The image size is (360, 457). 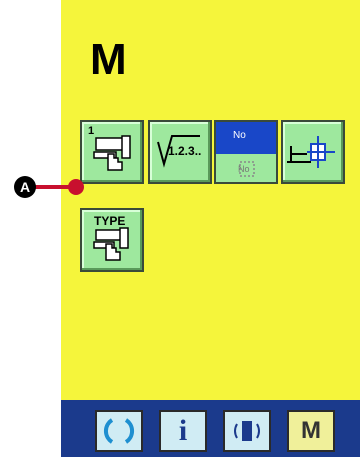 I want to click on program-number-button: No No, so click(x=246, y=152).